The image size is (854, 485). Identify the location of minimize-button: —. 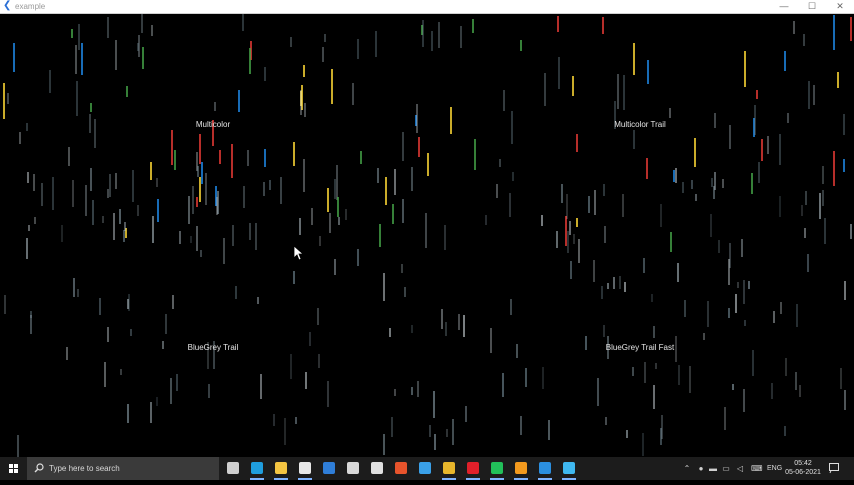
(784, 6).